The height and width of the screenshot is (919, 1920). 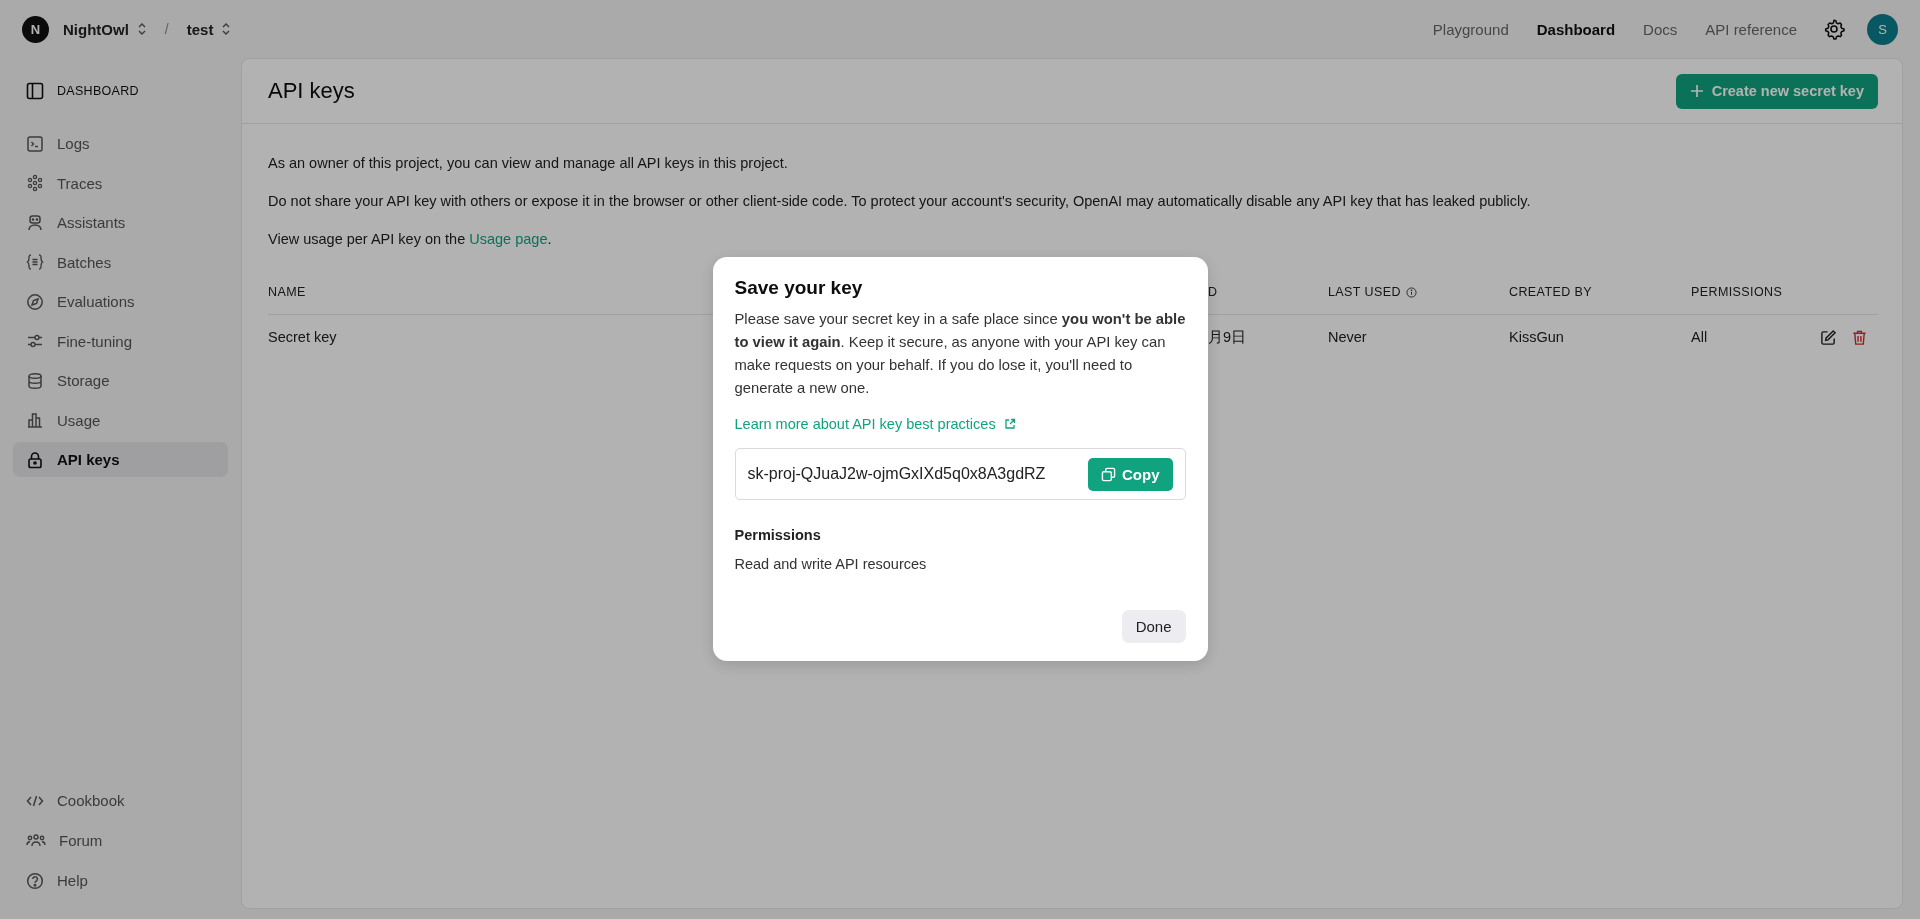 What do you see at coordinates (35, 880) in the screenshot?
I see `help-icon` at bounding box center [35, 880].